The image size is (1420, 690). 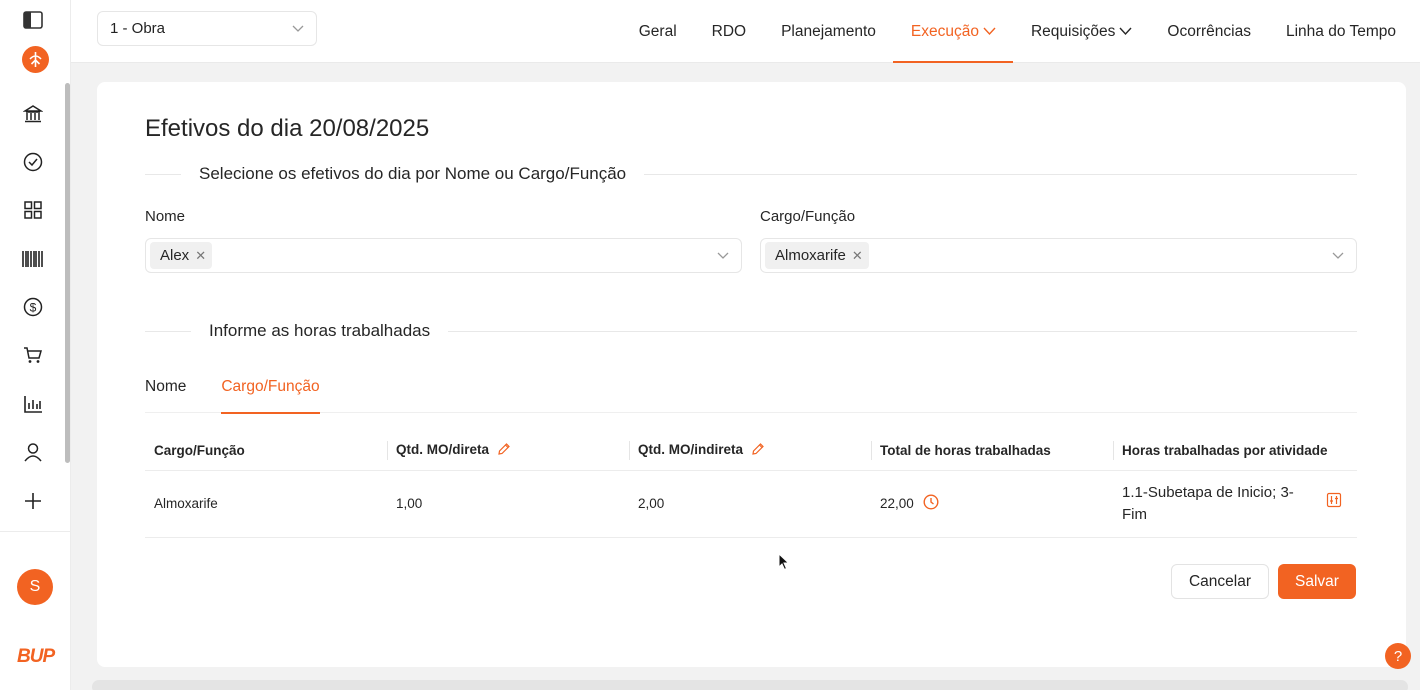 I want to click on nav-rdo: RDO, so click(x=728, y=31).